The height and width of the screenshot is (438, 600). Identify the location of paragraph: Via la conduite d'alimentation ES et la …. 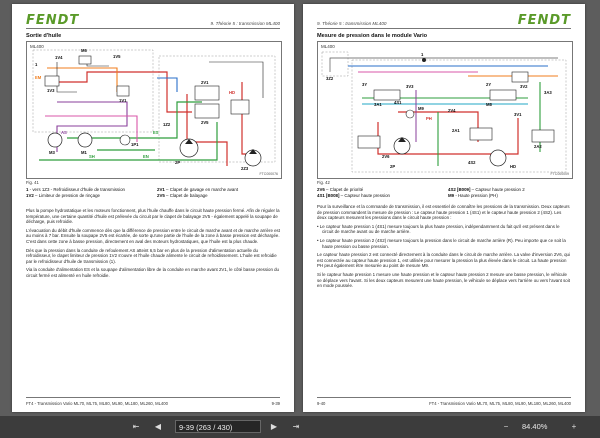
(152, 272).